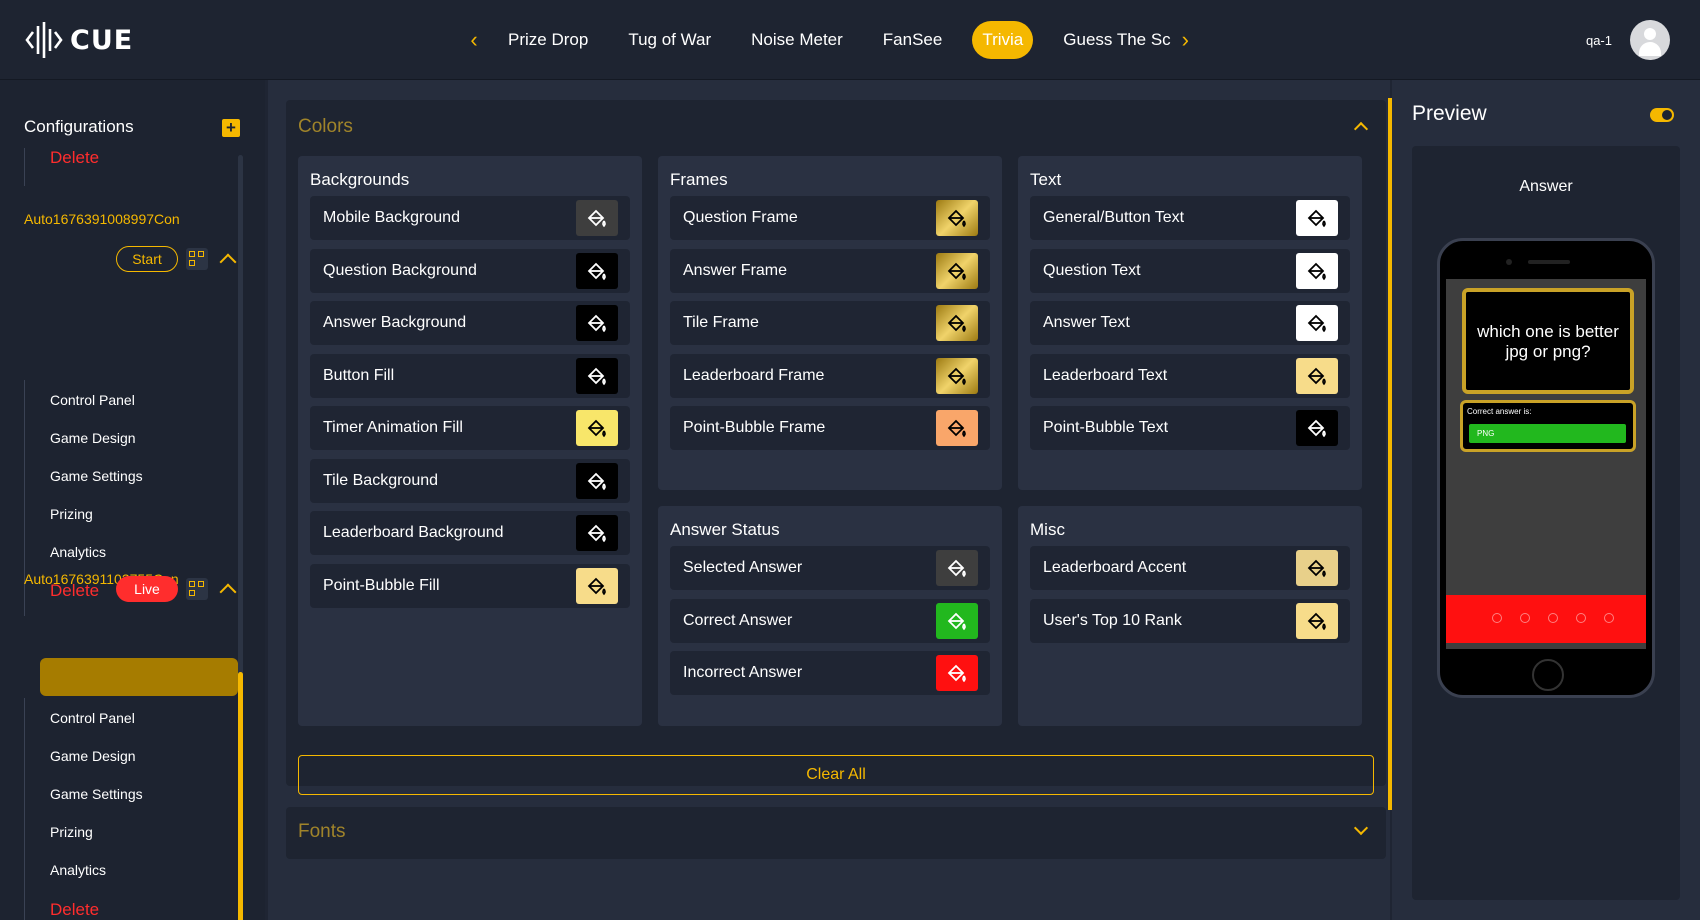 Image resolution: width=1700 pixels, height=920 pixels. Describe the element at coordinates (101, 579) in the screenshot. I see `config-name: Auto1676391103755Con` at that location.